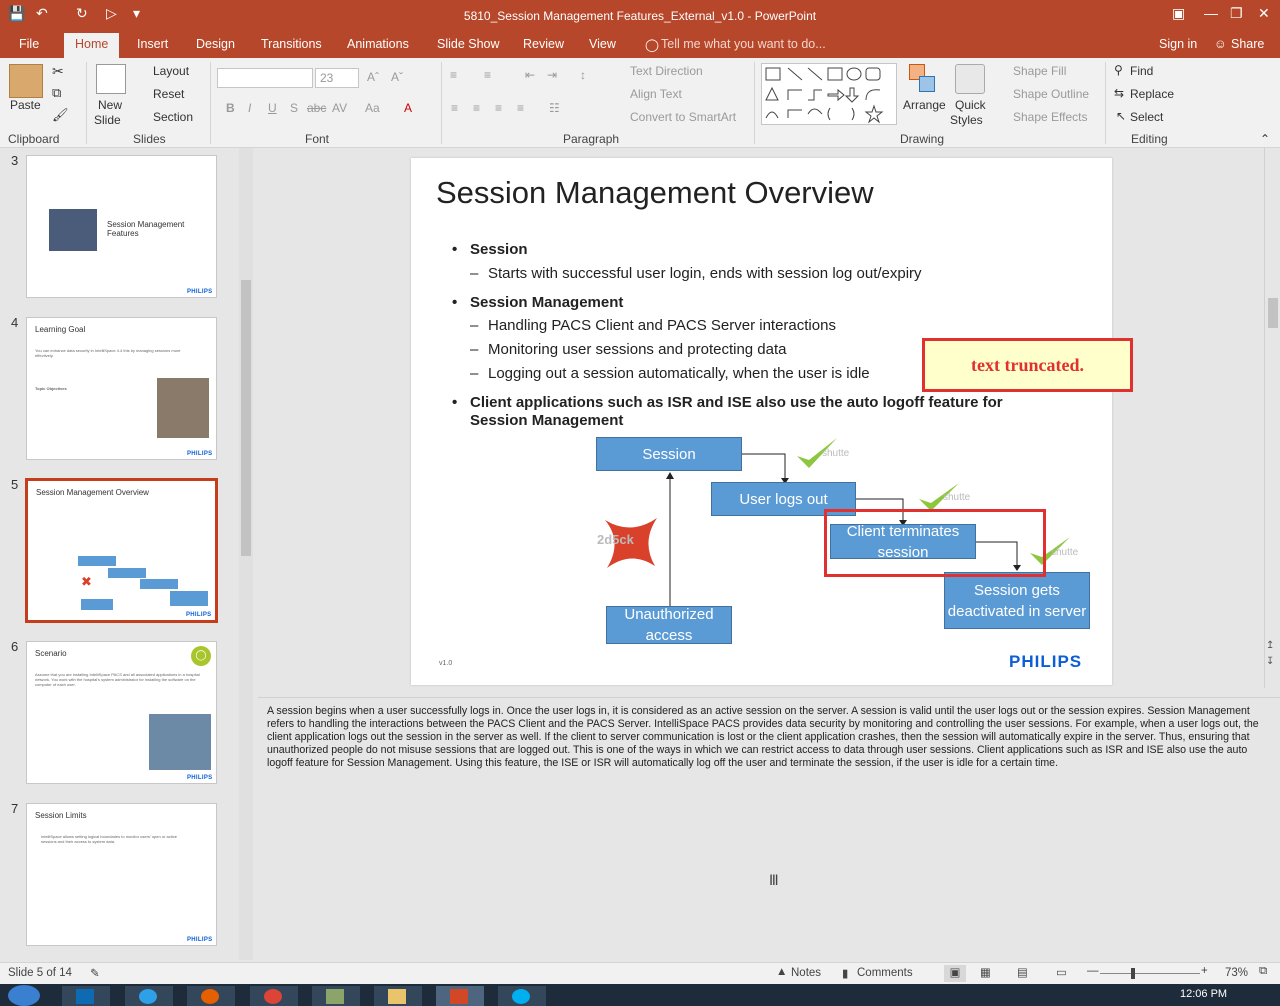 The height and width of the screenshot is (1006, 1280). What do you see at coordinates (92, 45) in the screenshot?
I see `tab-home: Home` at bounding box center [92, 45].